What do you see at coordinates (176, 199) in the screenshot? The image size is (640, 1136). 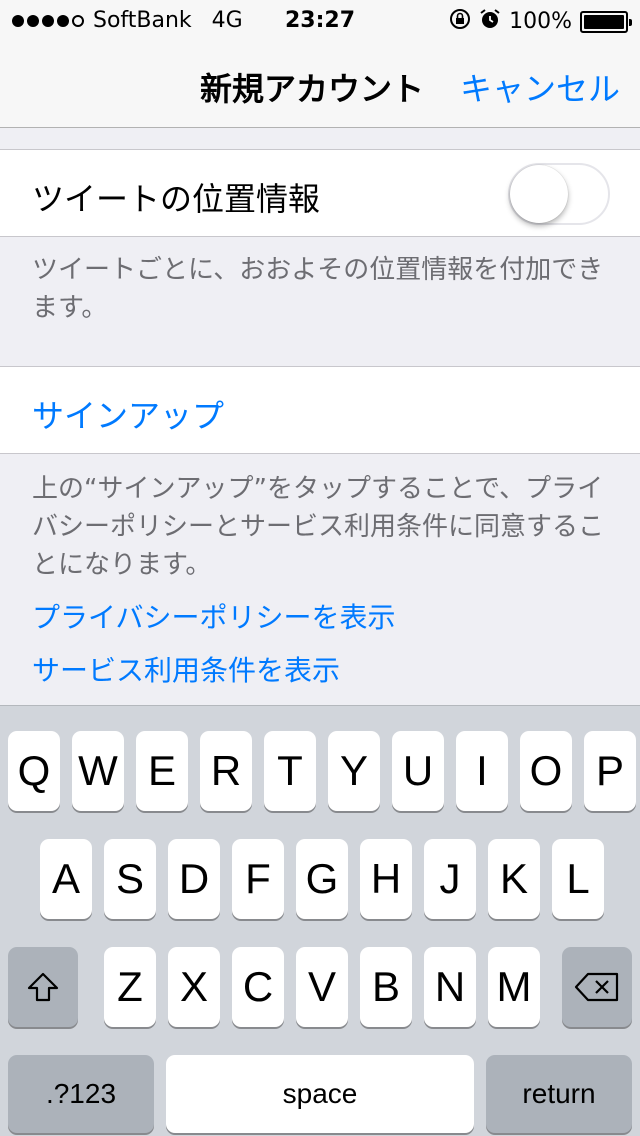 I see `tweet-location-label: ツイートの位置情報` at bounding box center [176, 199].